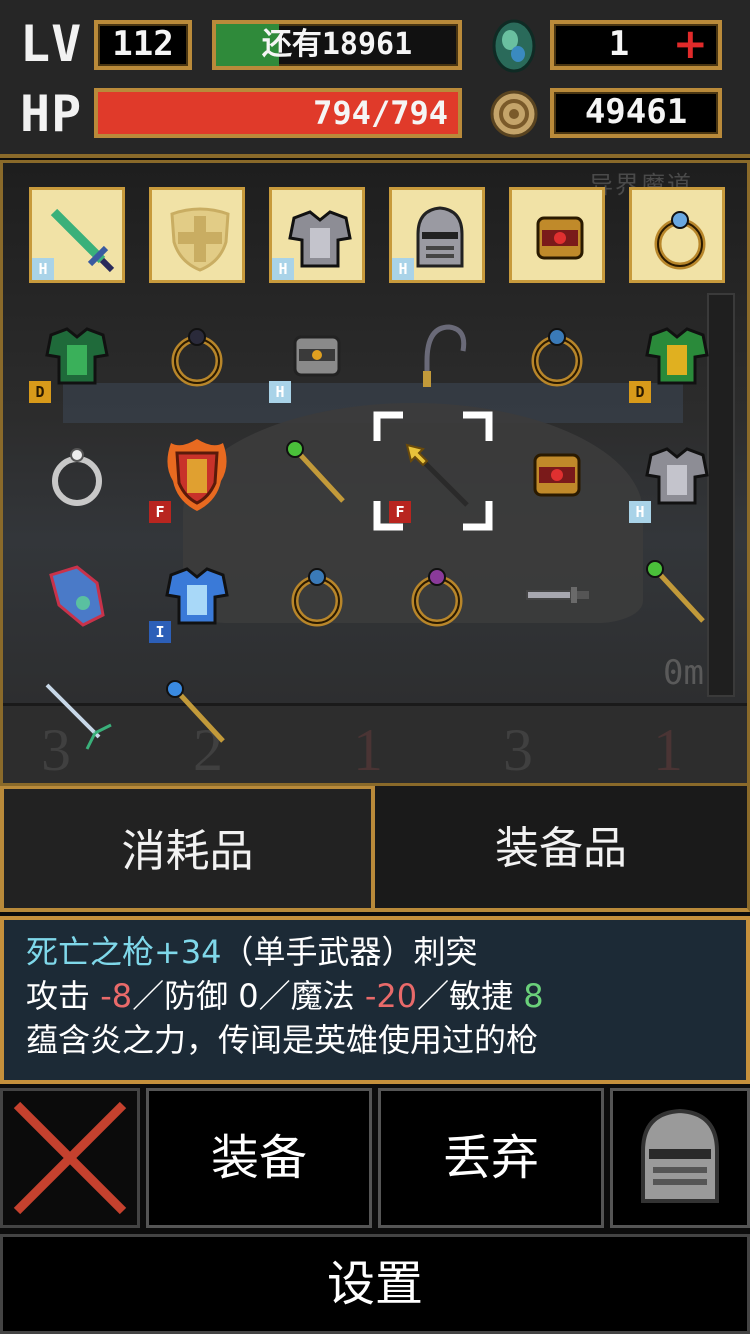  I want to click on empty-shield-slot-icon, so click(200, 238).